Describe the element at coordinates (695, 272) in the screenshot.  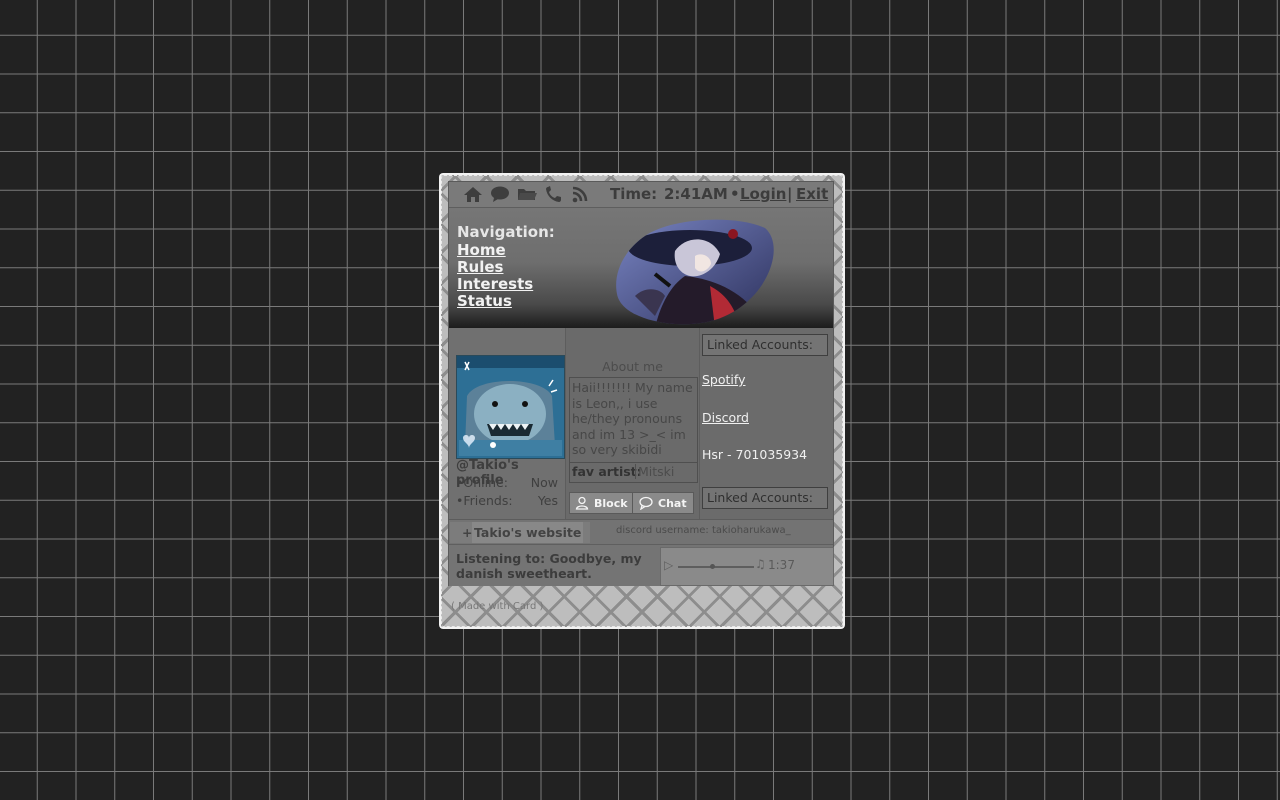
I see `banner-character-image` at that location.